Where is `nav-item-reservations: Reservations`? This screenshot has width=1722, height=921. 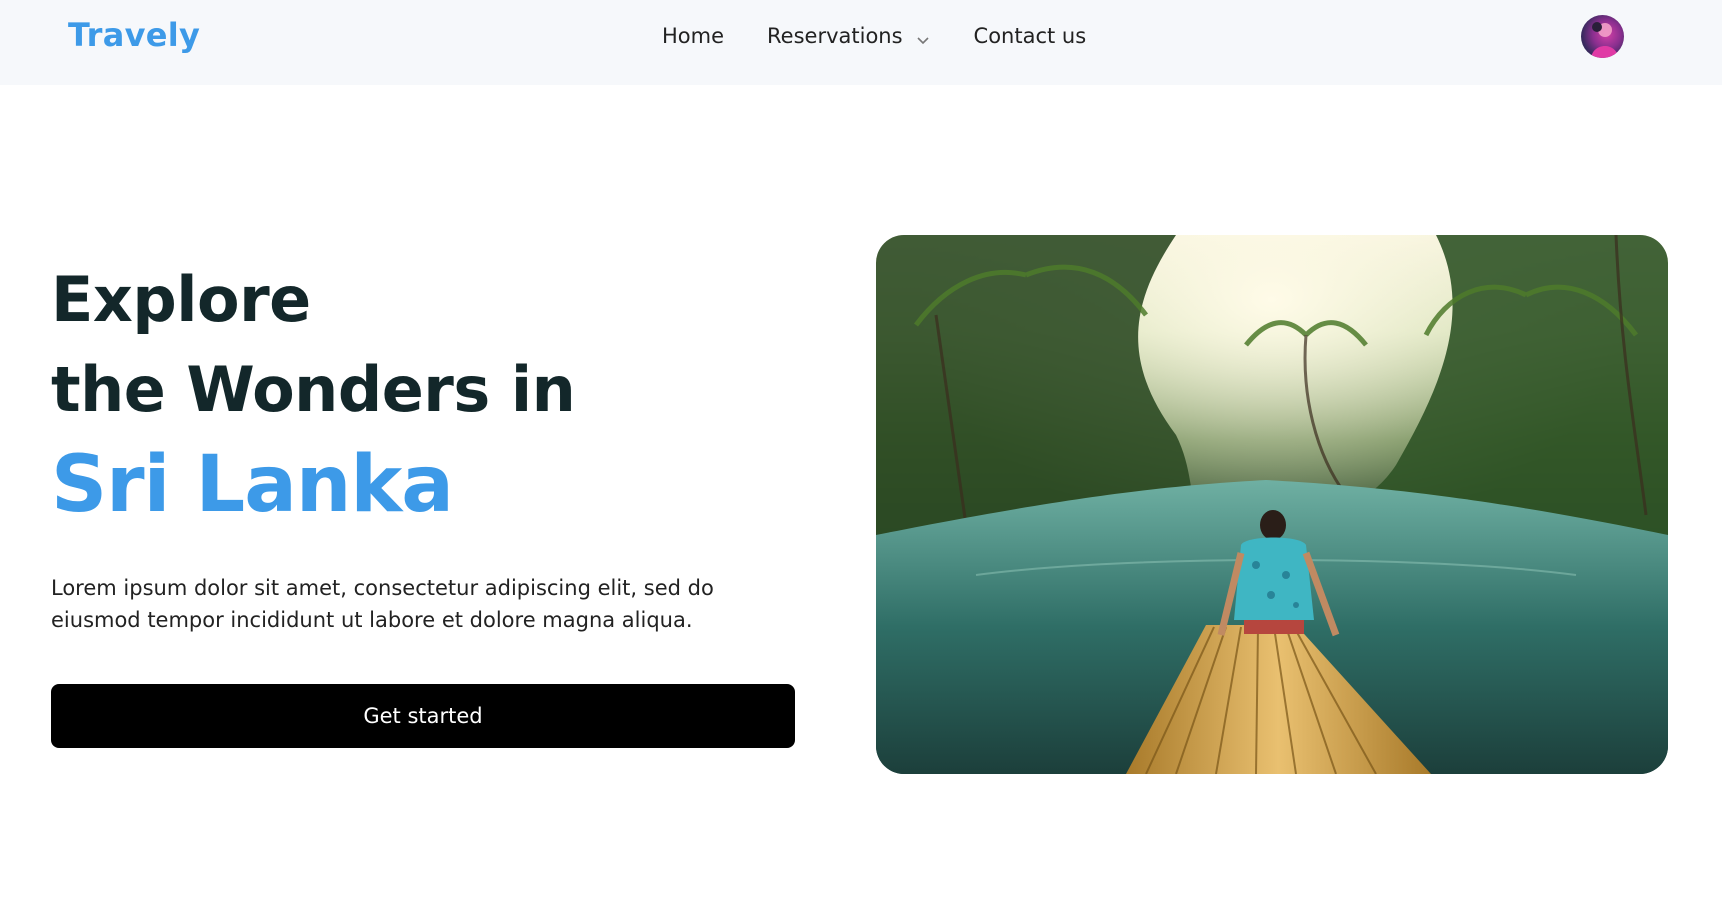 nav-item-reservations: Reservations is located at coordinates (849, 36).